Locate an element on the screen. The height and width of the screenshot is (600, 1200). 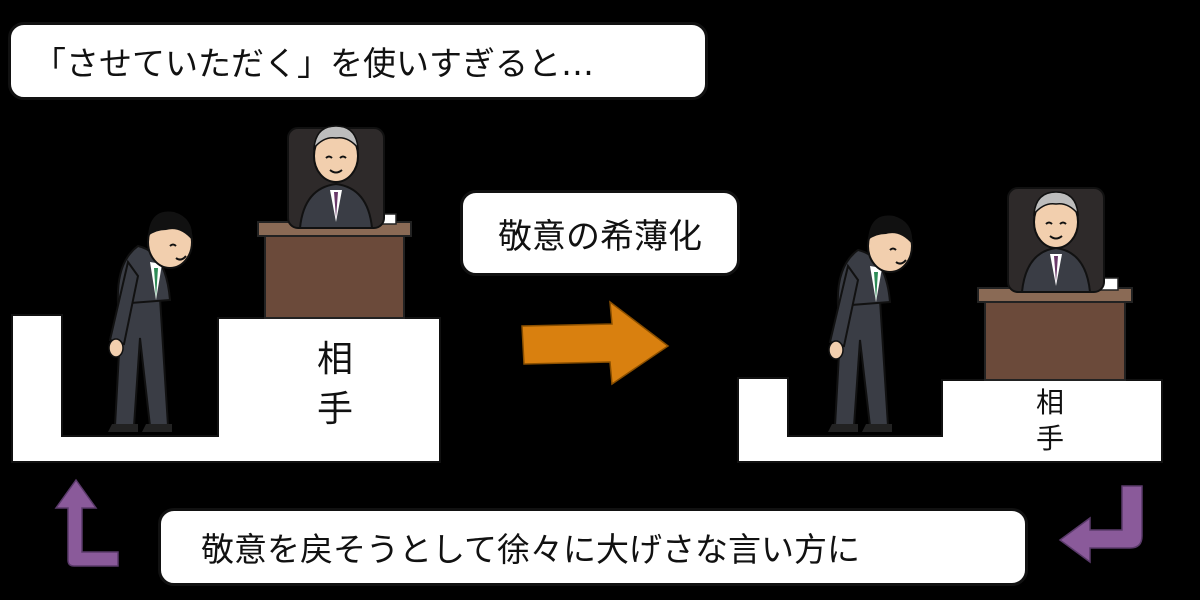
right-platform is located at coordinates (950, 420).